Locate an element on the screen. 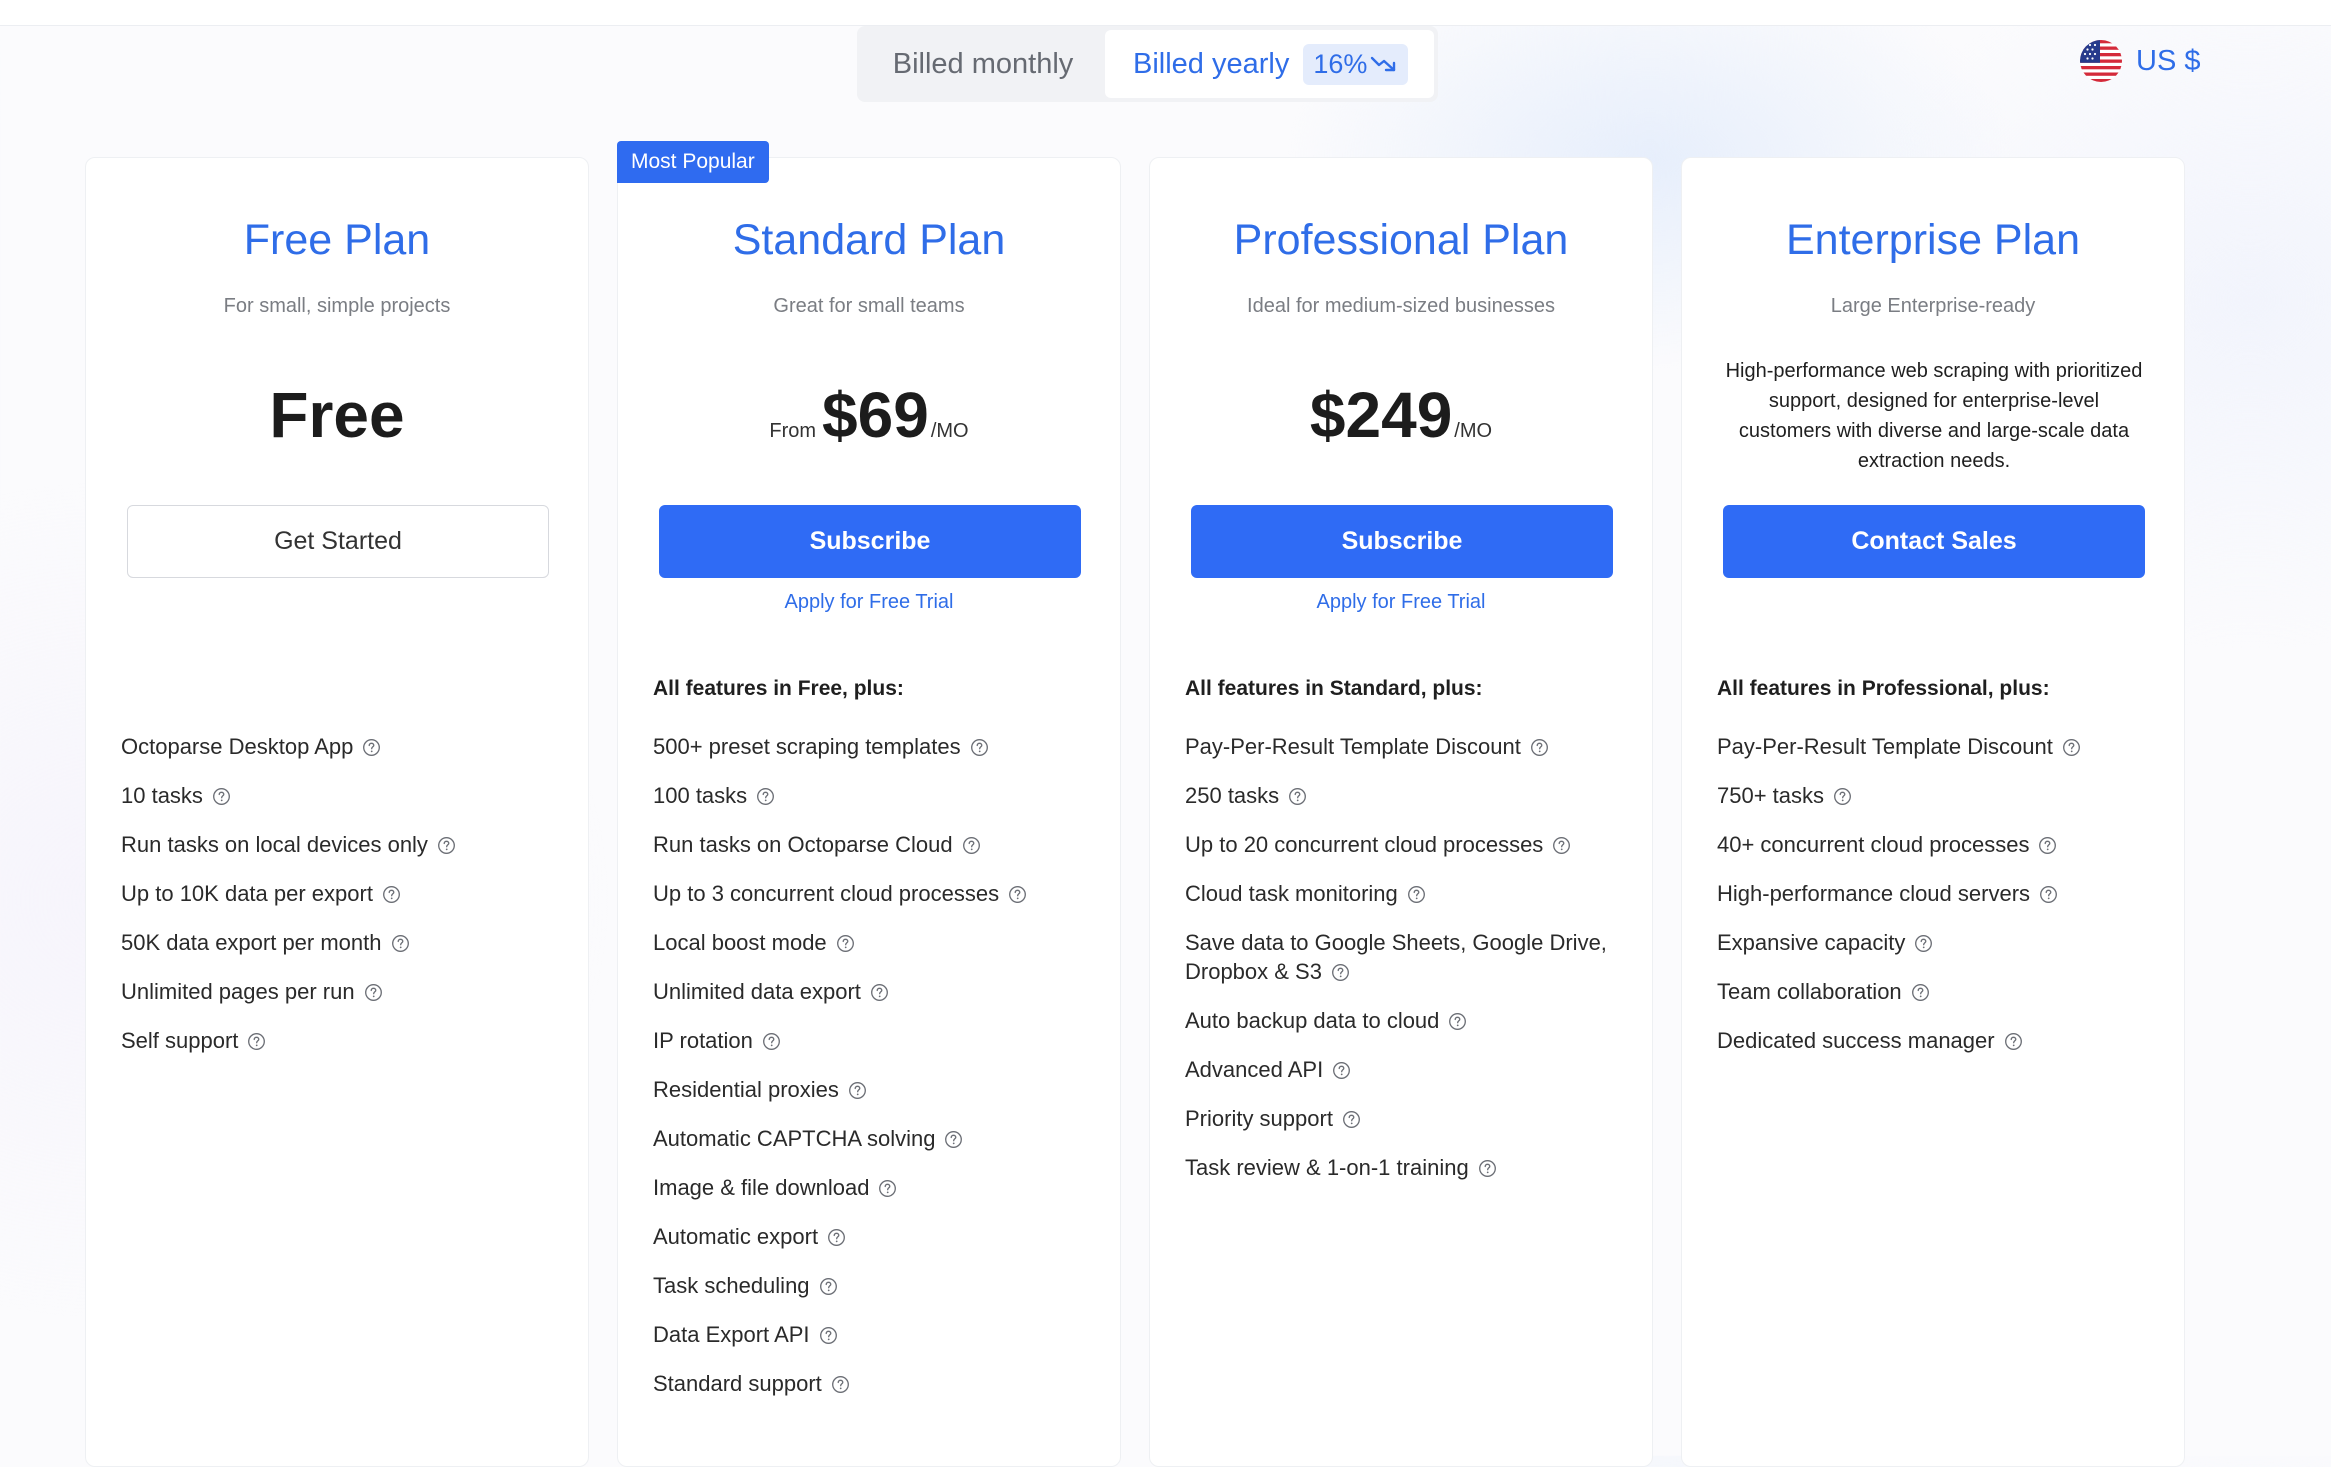 The image size is (2331, 1467). currency-selector: US $ is located at coordinates (2140, 61).